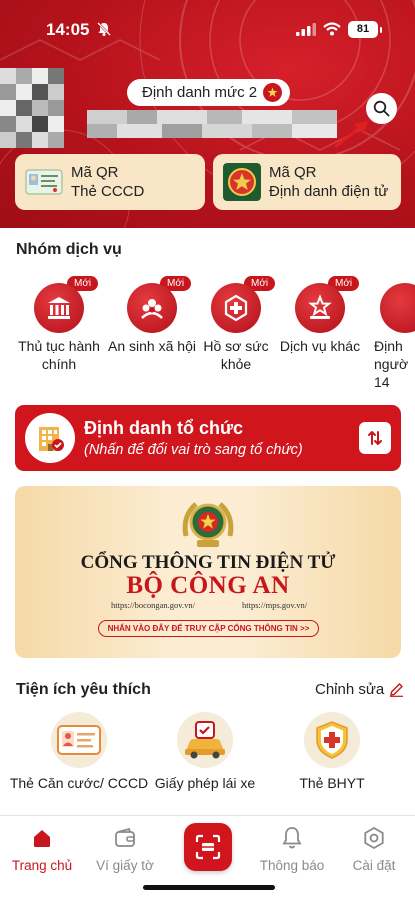  I want to click on government-building-icon, so click(59, 308).